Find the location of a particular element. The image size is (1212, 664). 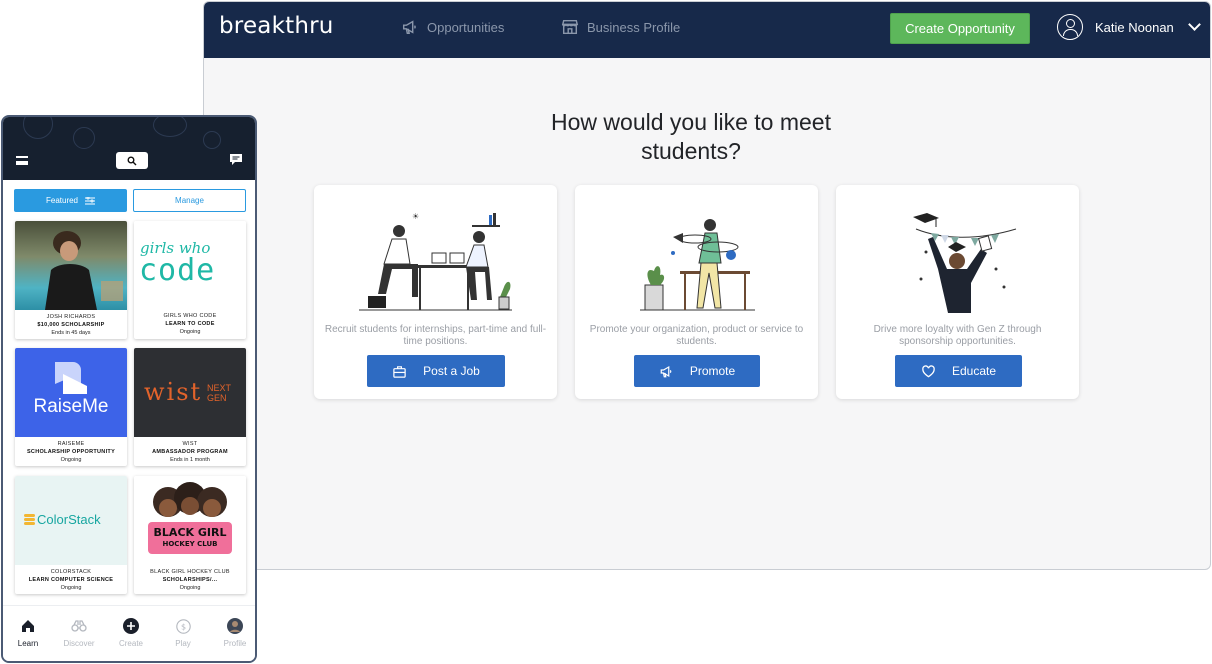

nav-business-profile: Business Profile is located at coordinates (620, 27).